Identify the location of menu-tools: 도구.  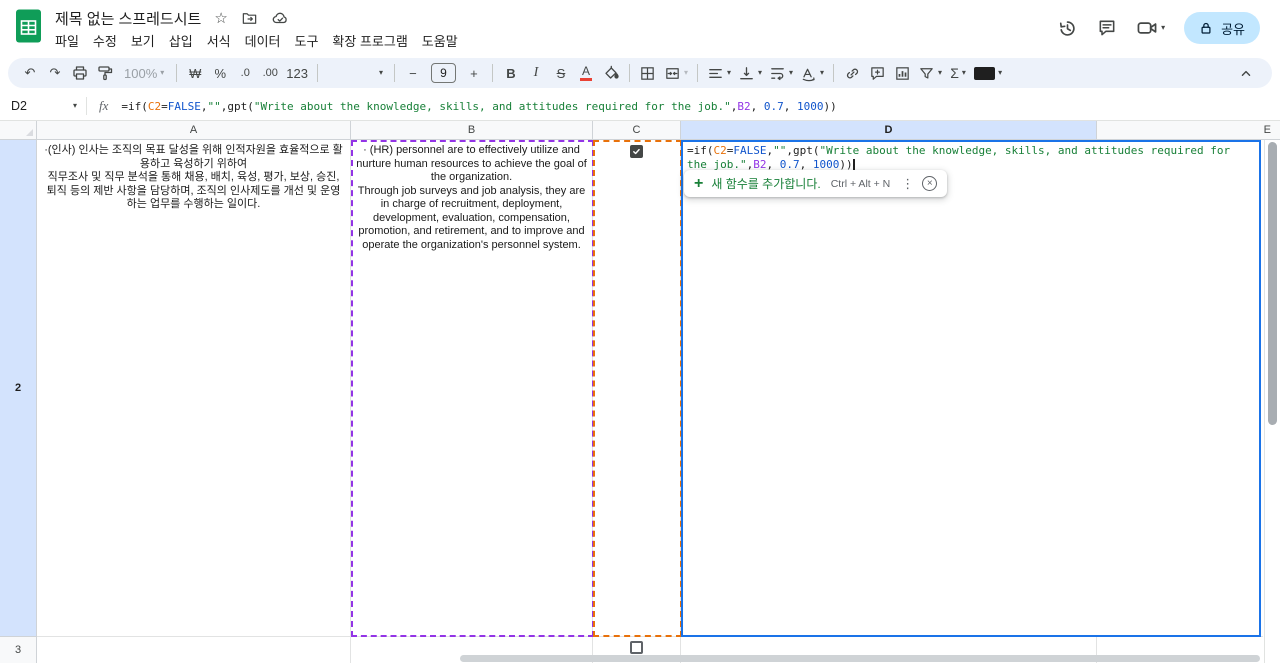
(307, 40).